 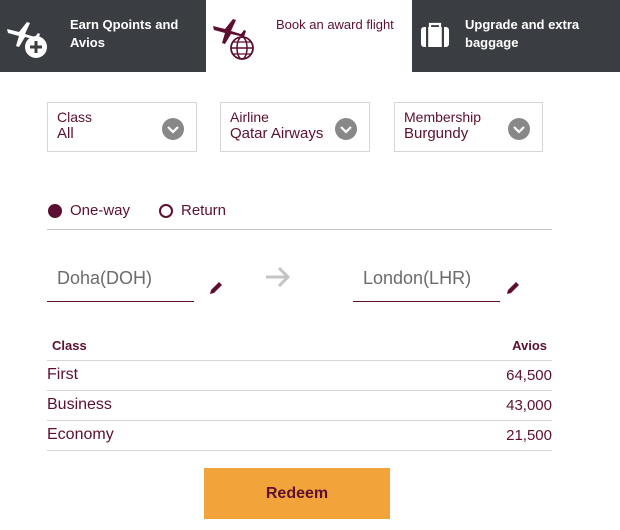 What do you see at coordinates (63, 374) in the screenshot?
I see `class-cell: First` at bounding box center [63, 374].